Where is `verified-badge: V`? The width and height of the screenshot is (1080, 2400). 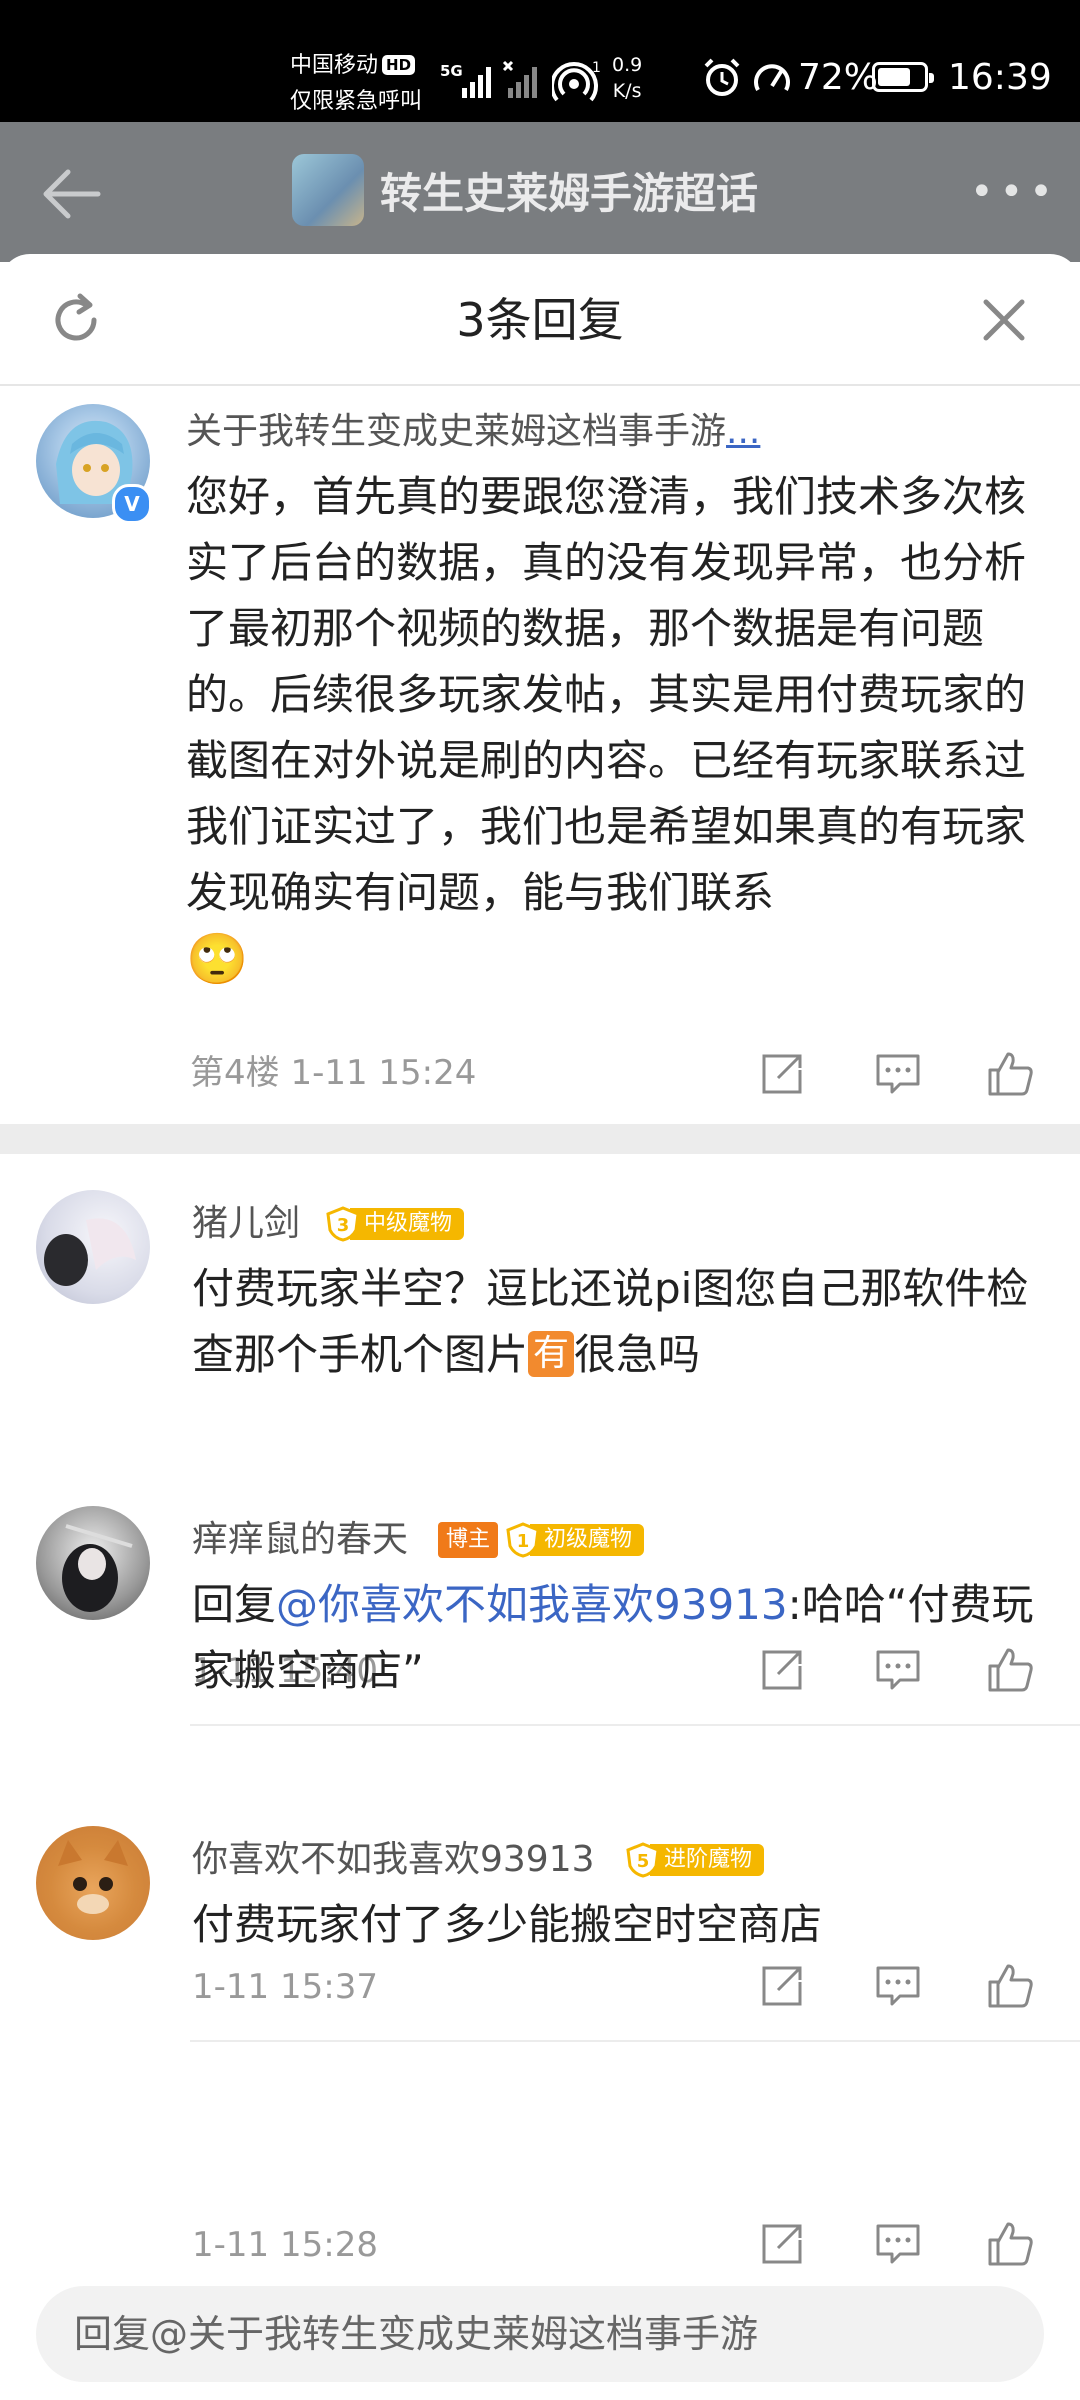
verified-badge: V is located at coordinates (132, 504).